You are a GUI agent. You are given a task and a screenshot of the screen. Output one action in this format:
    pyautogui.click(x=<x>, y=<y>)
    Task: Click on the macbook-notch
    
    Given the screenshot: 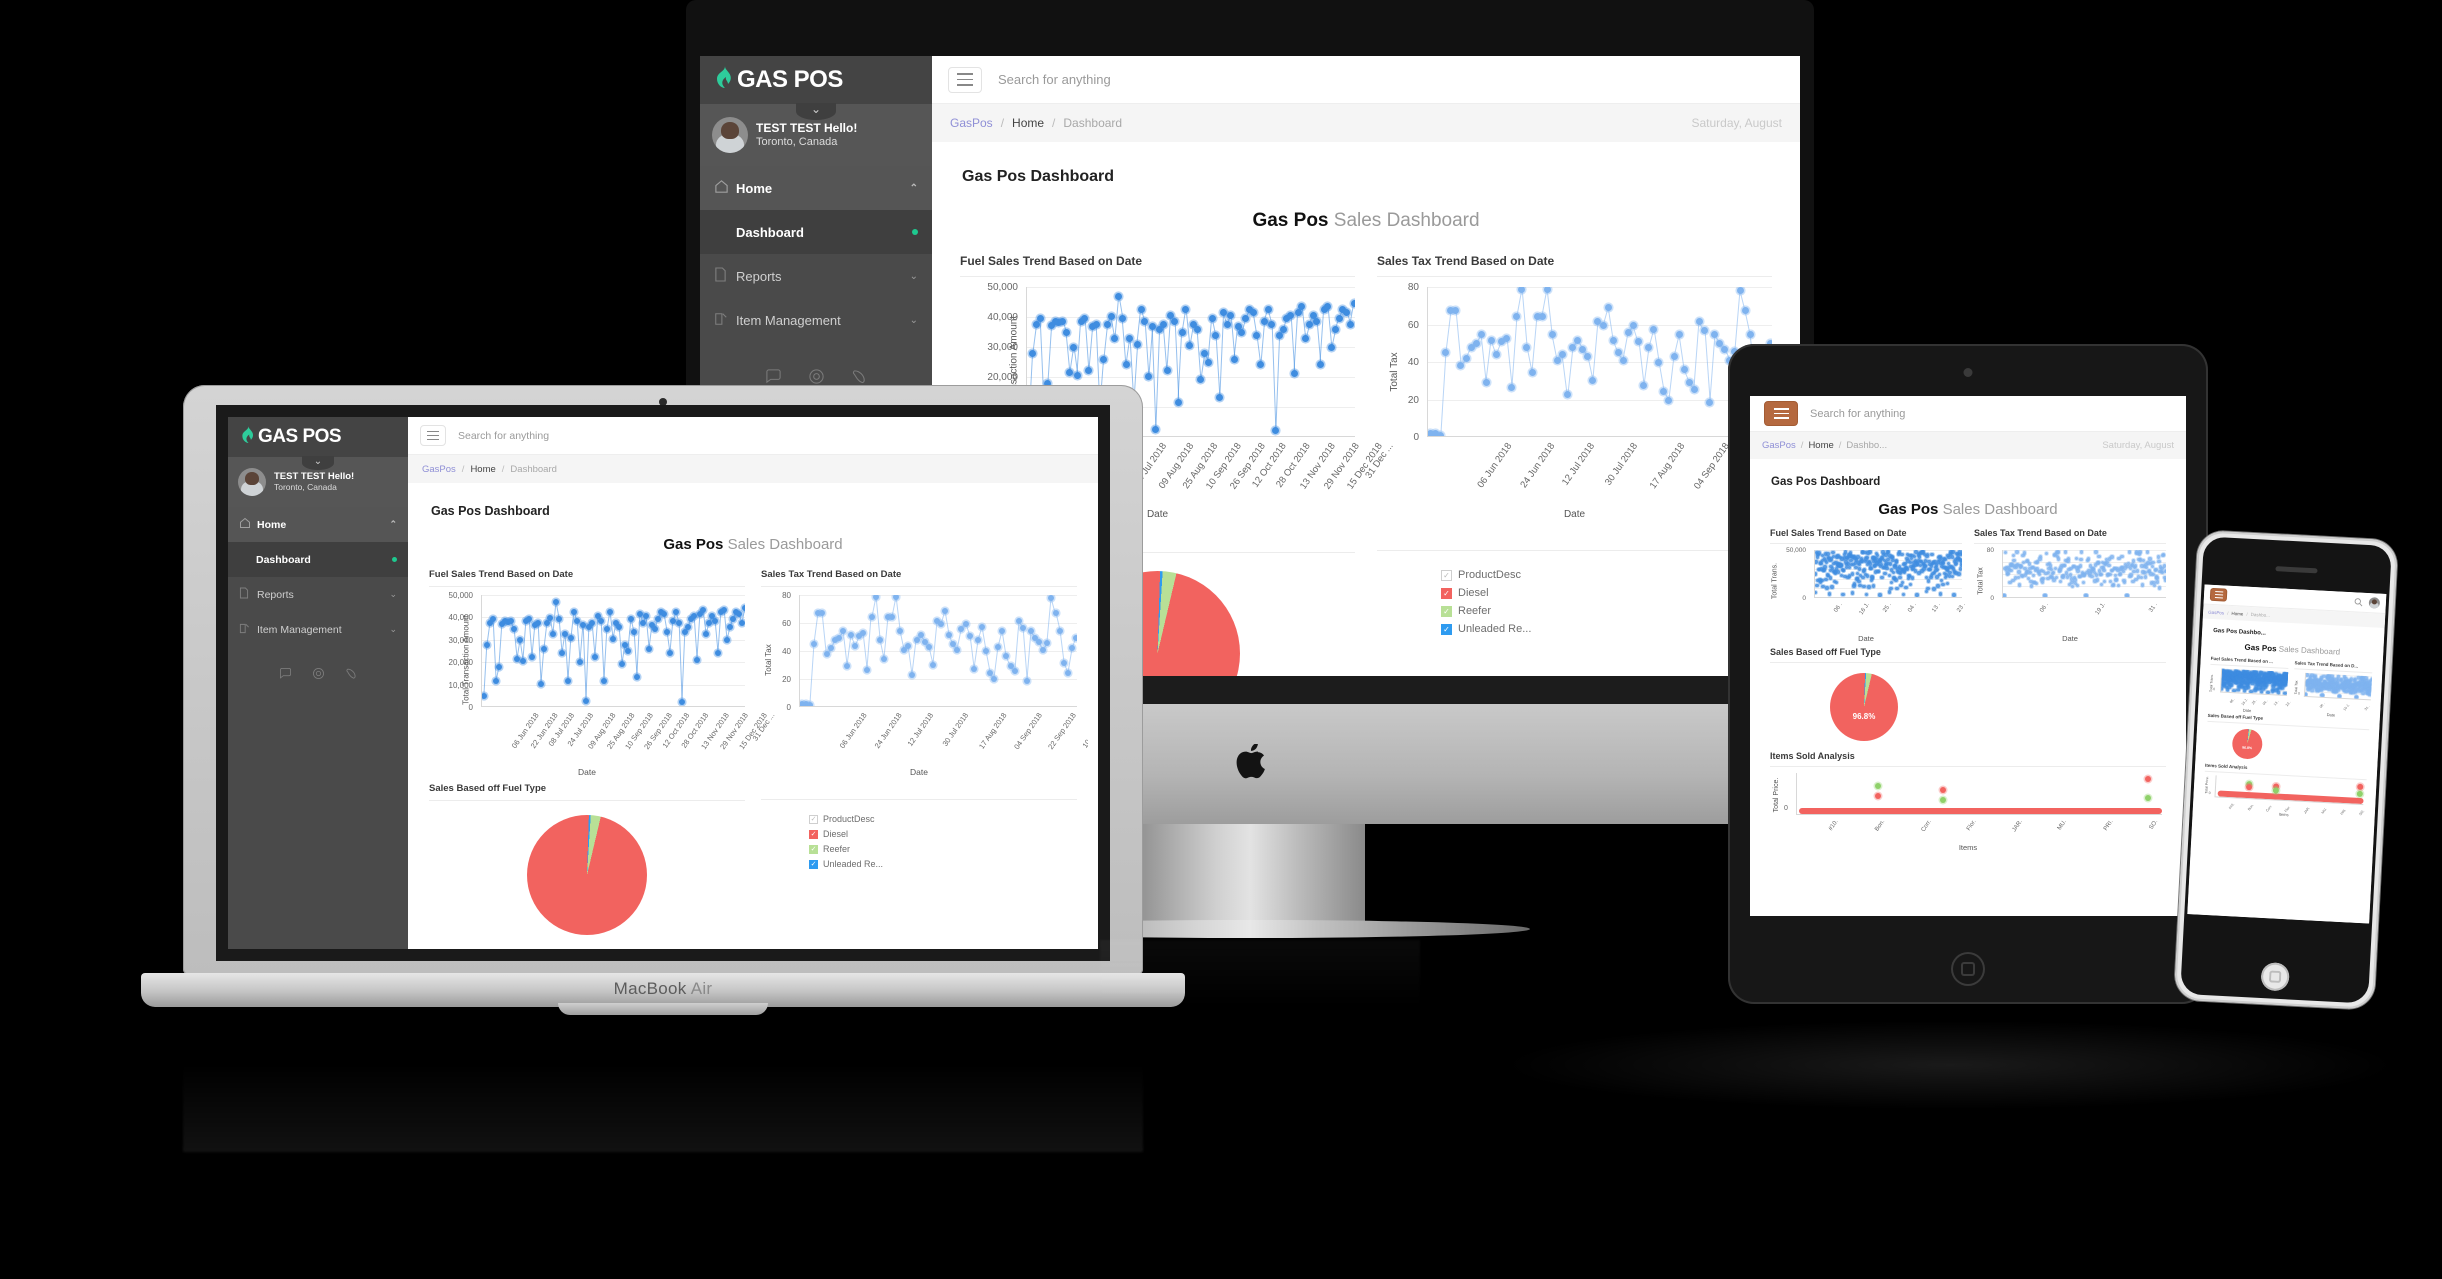 What is the action you would take?
    pyautogui.click(x=663, y=1009)
    